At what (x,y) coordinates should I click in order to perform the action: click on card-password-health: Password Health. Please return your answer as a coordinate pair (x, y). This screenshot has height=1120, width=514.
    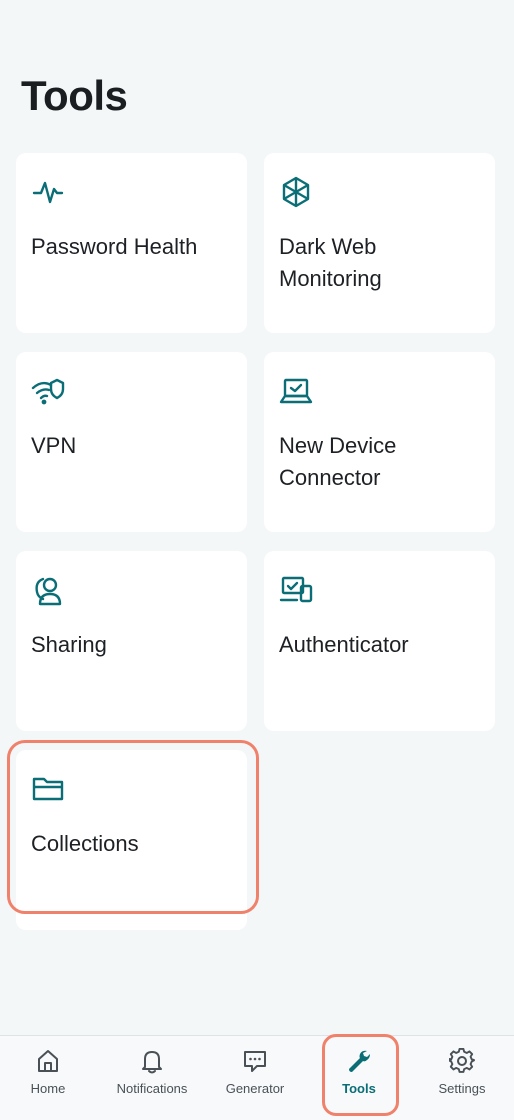
    Looking at the image, I should click on (131, 243).